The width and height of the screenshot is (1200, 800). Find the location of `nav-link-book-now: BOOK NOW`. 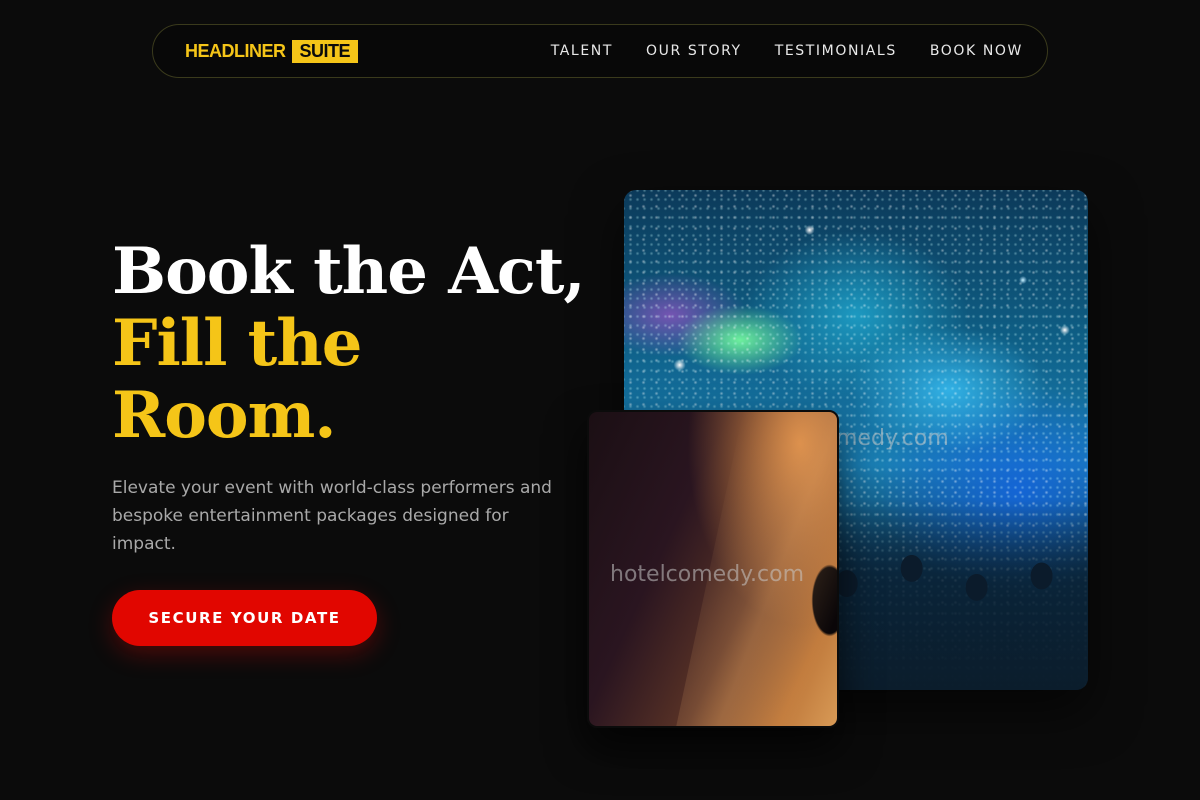

nav-link-book-now: BOOK NOW is located at coordinates (976, 51).